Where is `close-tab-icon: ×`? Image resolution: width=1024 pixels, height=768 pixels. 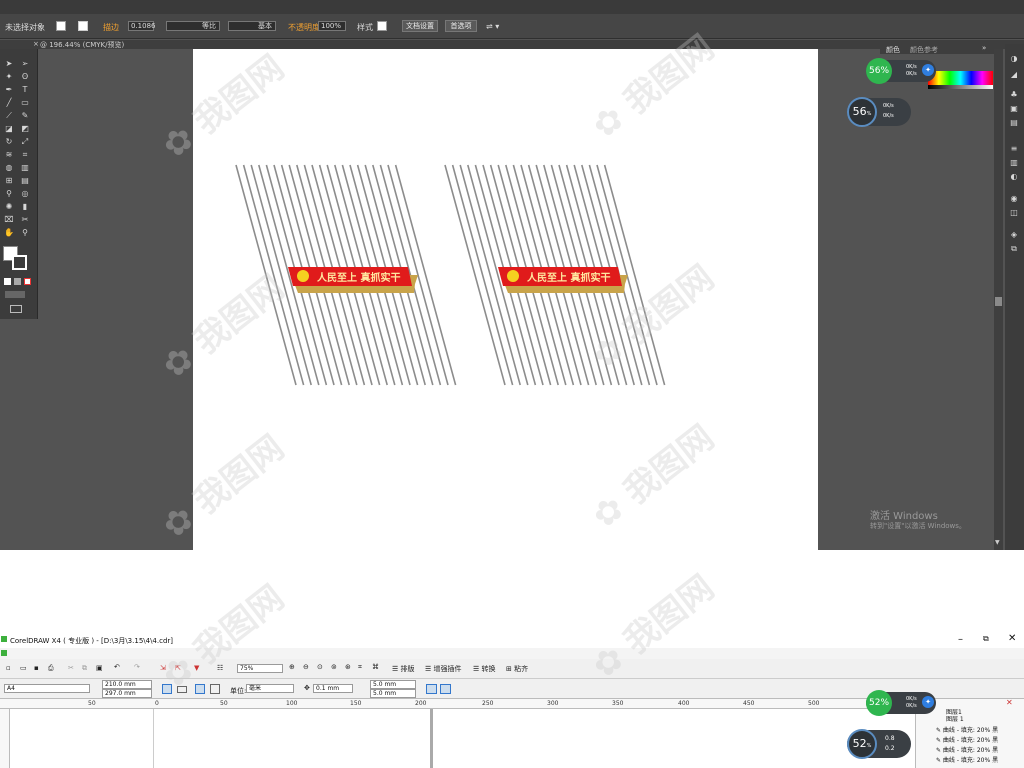
close-tab-icon: × is located at coordinates (36, 44).